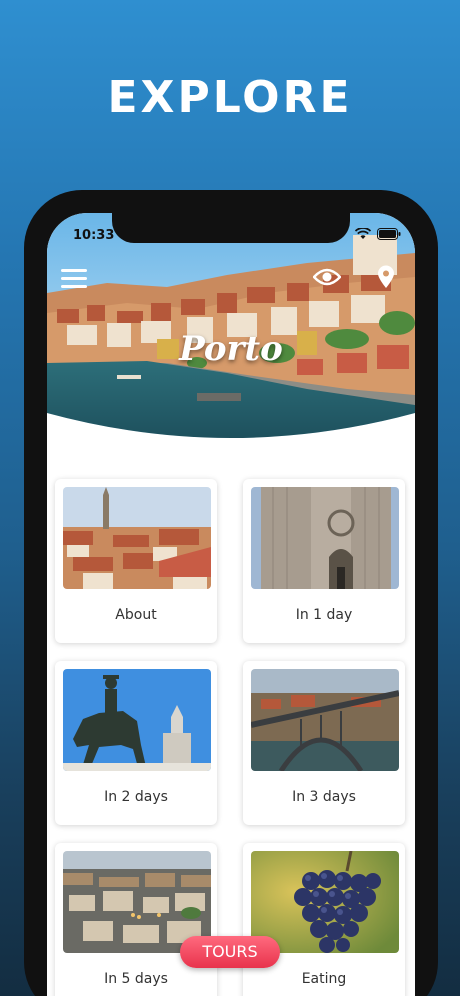  I want to click on promo-title: EXPLORE, so click(230, 97).